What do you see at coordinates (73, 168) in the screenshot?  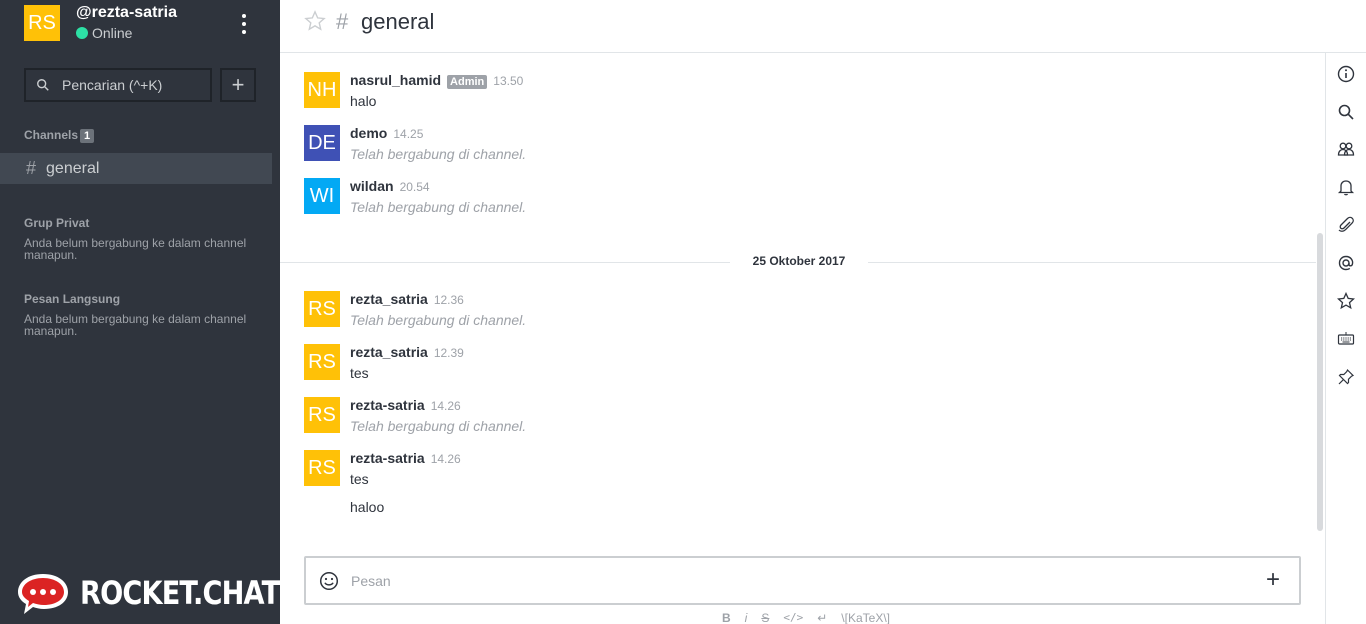 I see `sidebar-item-label: general` at bounding box center [73, 168].